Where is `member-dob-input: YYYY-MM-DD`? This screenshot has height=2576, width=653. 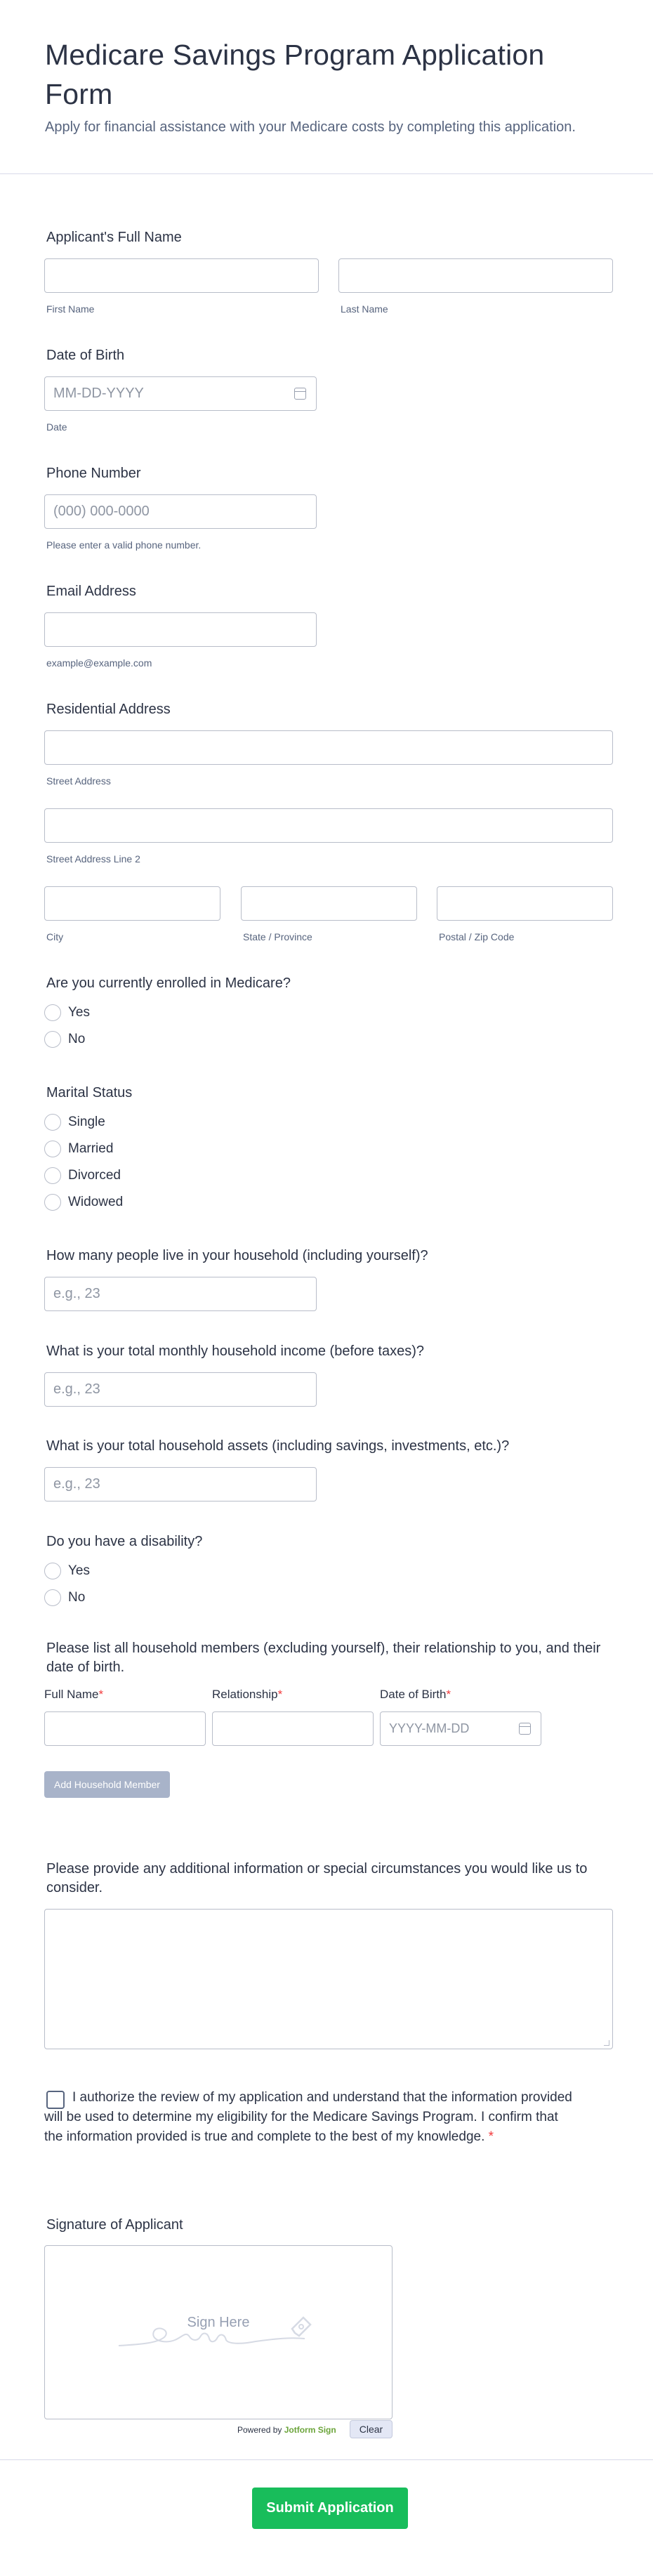 member-dob-input: YYYY-MM-DD is located at coordinates (460, 1728).